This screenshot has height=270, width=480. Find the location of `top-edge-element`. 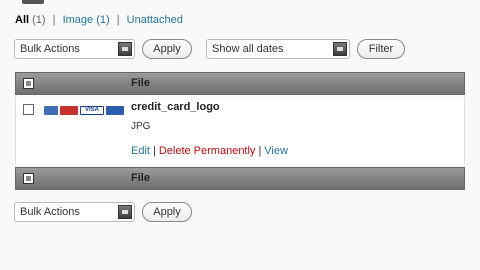

top-edge-element is located at coordinates (33, 2).